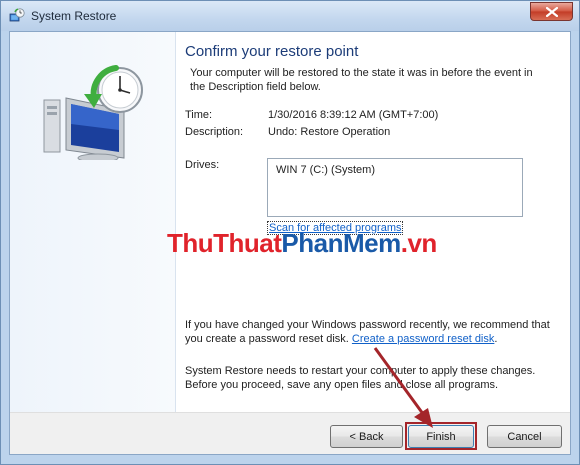  What do you see at coordinates (93, 112) in the screenshot?
I see `computer-restore-clock-icon` at bounding box center [93, 112].